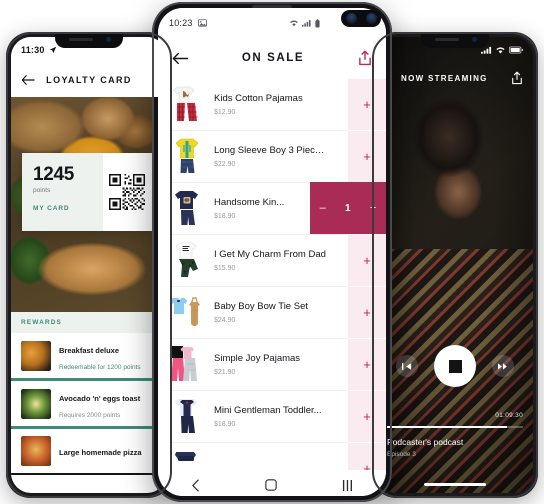 The image size is (544, 504). Describe the element at coordinates (503, 366) in the screenshot. I see `next-track-icon` at that location.